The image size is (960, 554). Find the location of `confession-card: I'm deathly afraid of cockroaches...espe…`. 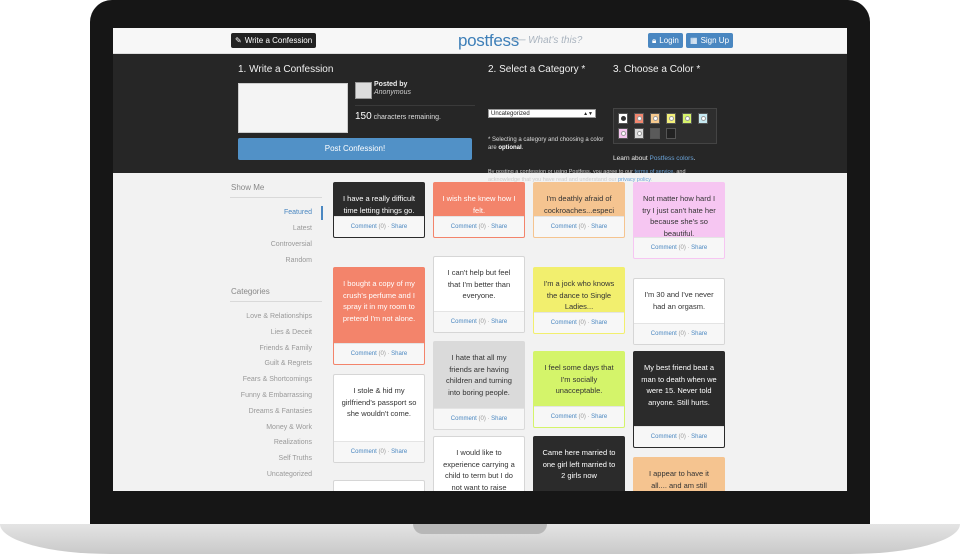

confession-card: I'm deathly afraid of cockroaches...espe… is located at coordinates (579, 210).